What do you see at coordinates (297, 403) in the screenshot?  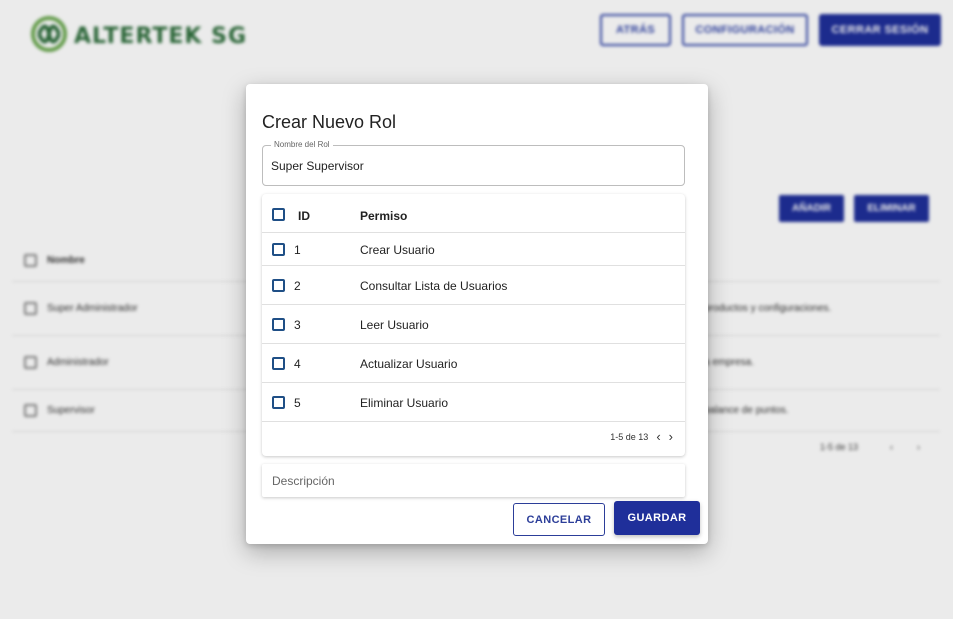 I see `permission-id: 5` at bounding box center [297, 403].